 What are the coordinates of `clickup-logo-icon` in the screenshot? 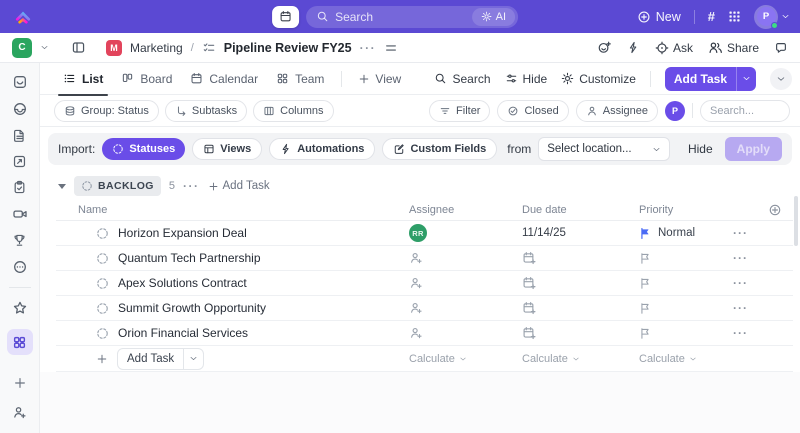 It's located at (23, 17).